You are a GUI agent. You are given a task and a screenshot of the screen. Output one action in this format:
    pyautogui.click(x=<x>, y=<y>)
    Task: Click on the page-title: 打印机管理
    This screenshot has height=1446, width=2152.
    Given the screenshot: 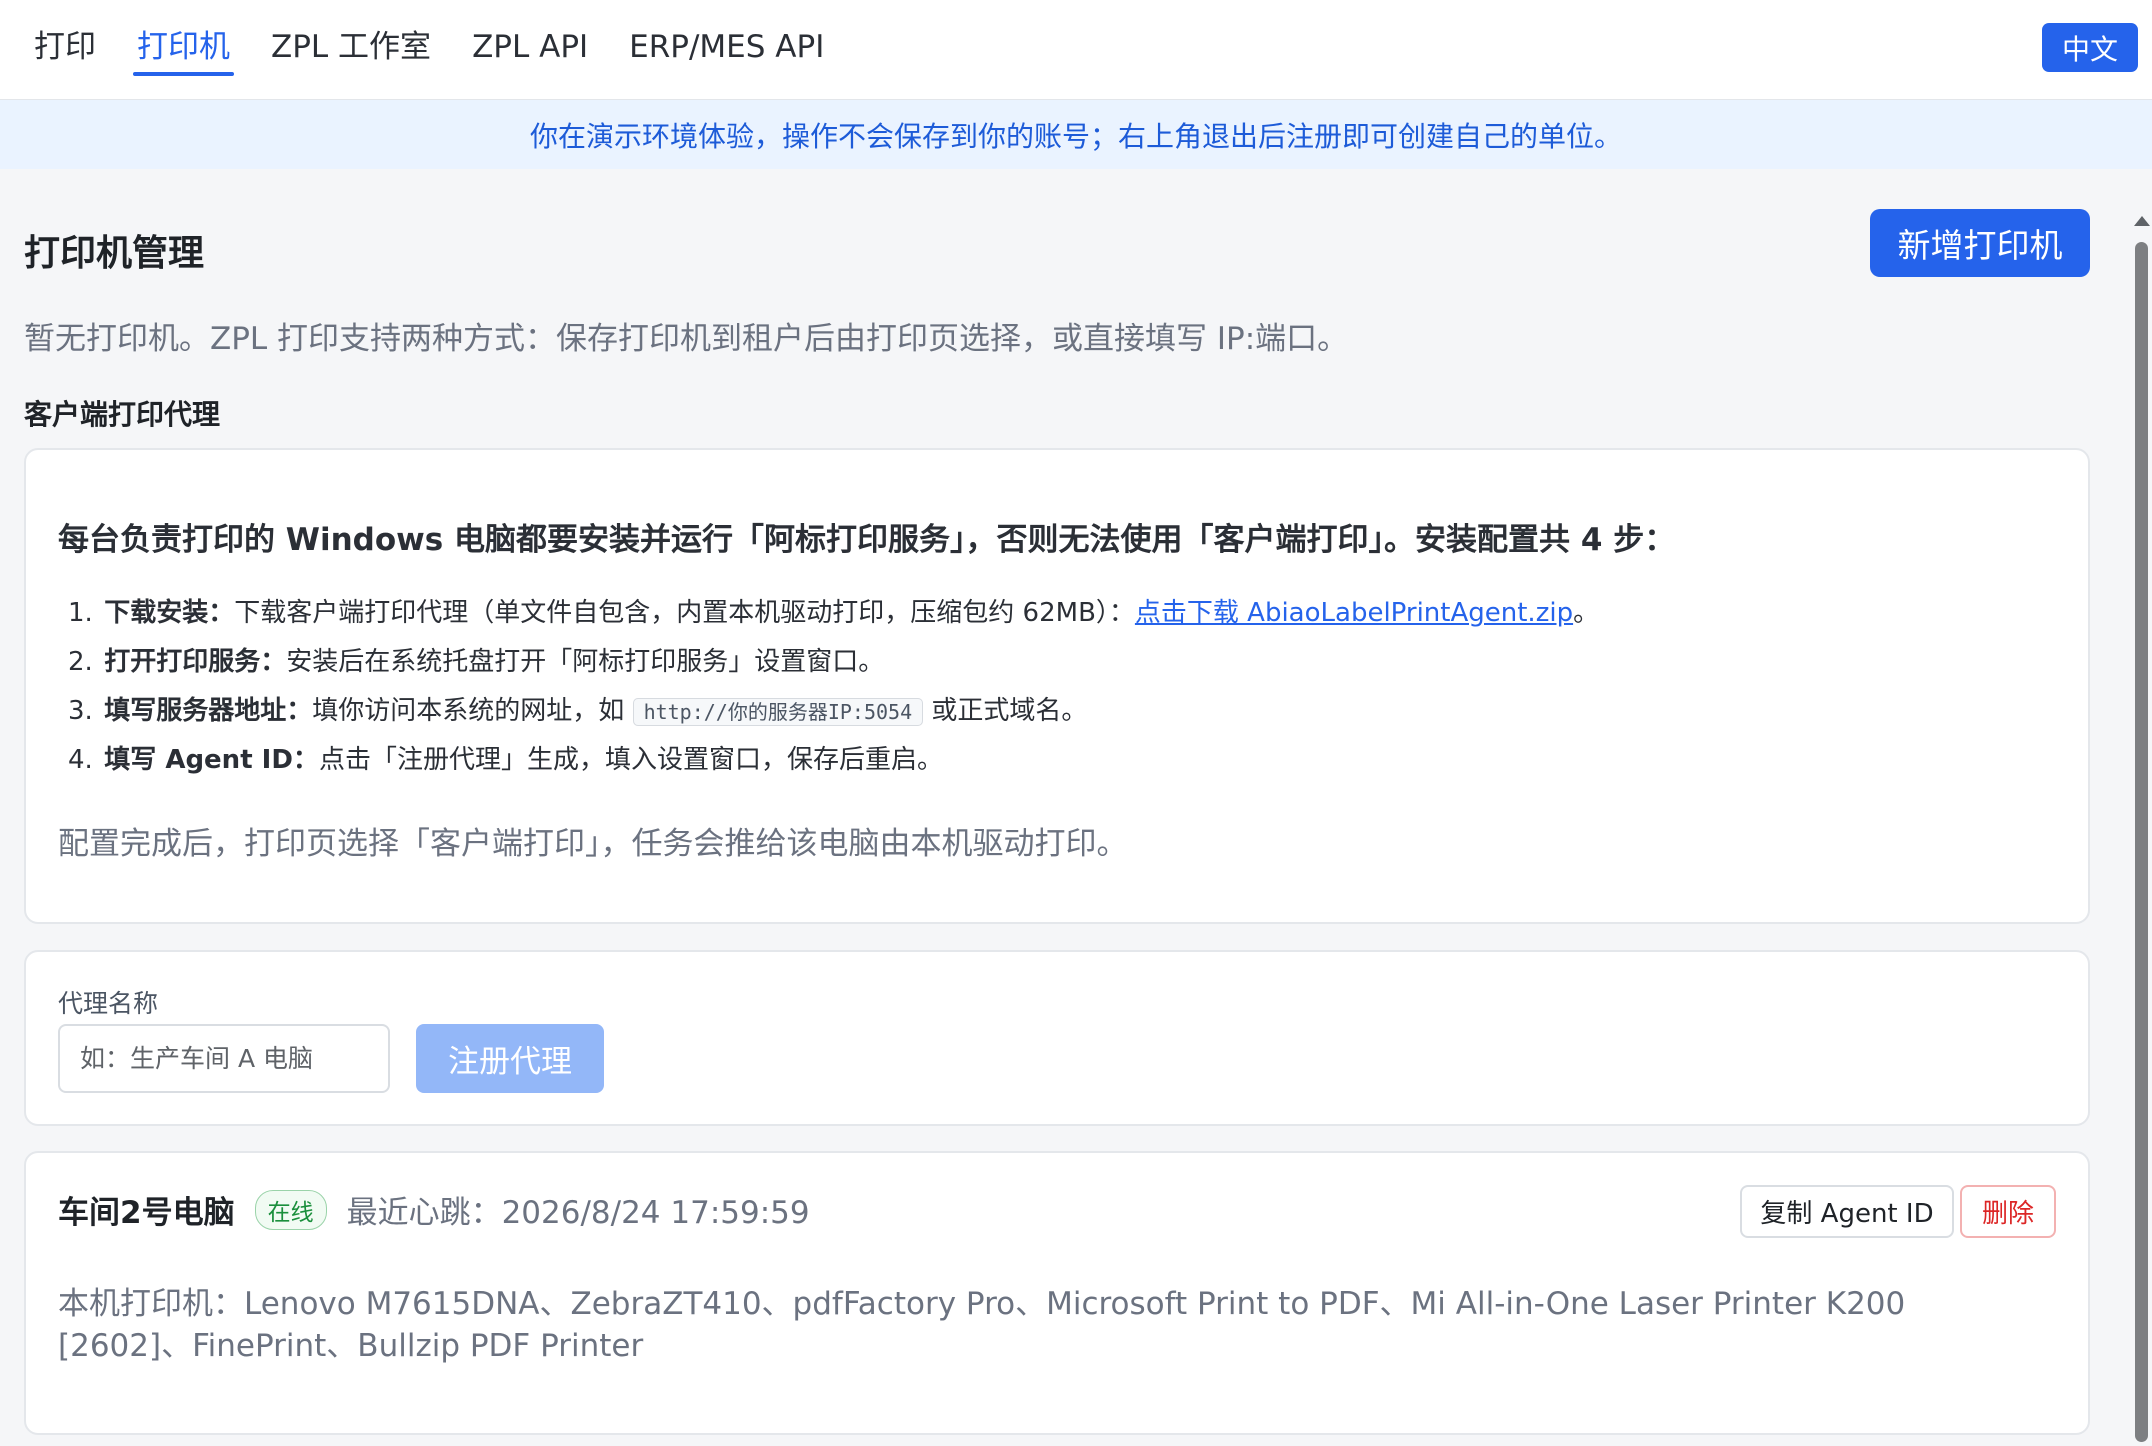 What is the action you would take?
    pyautogui.click(x=114, y=253)
    